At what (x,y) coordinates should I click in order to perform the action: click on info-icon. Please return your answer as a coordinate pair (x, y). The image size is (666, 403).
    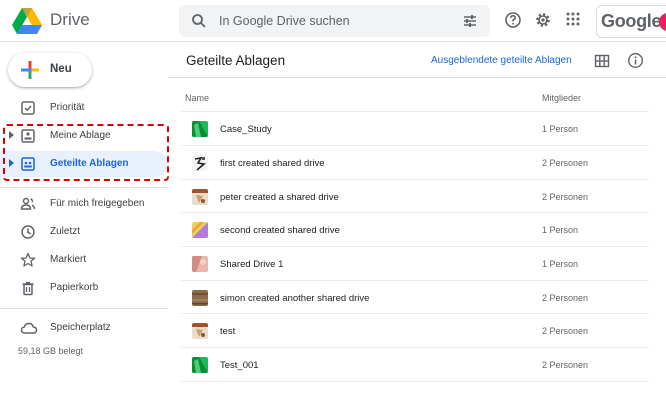
    Looking at the image, I should click on (635, 60).